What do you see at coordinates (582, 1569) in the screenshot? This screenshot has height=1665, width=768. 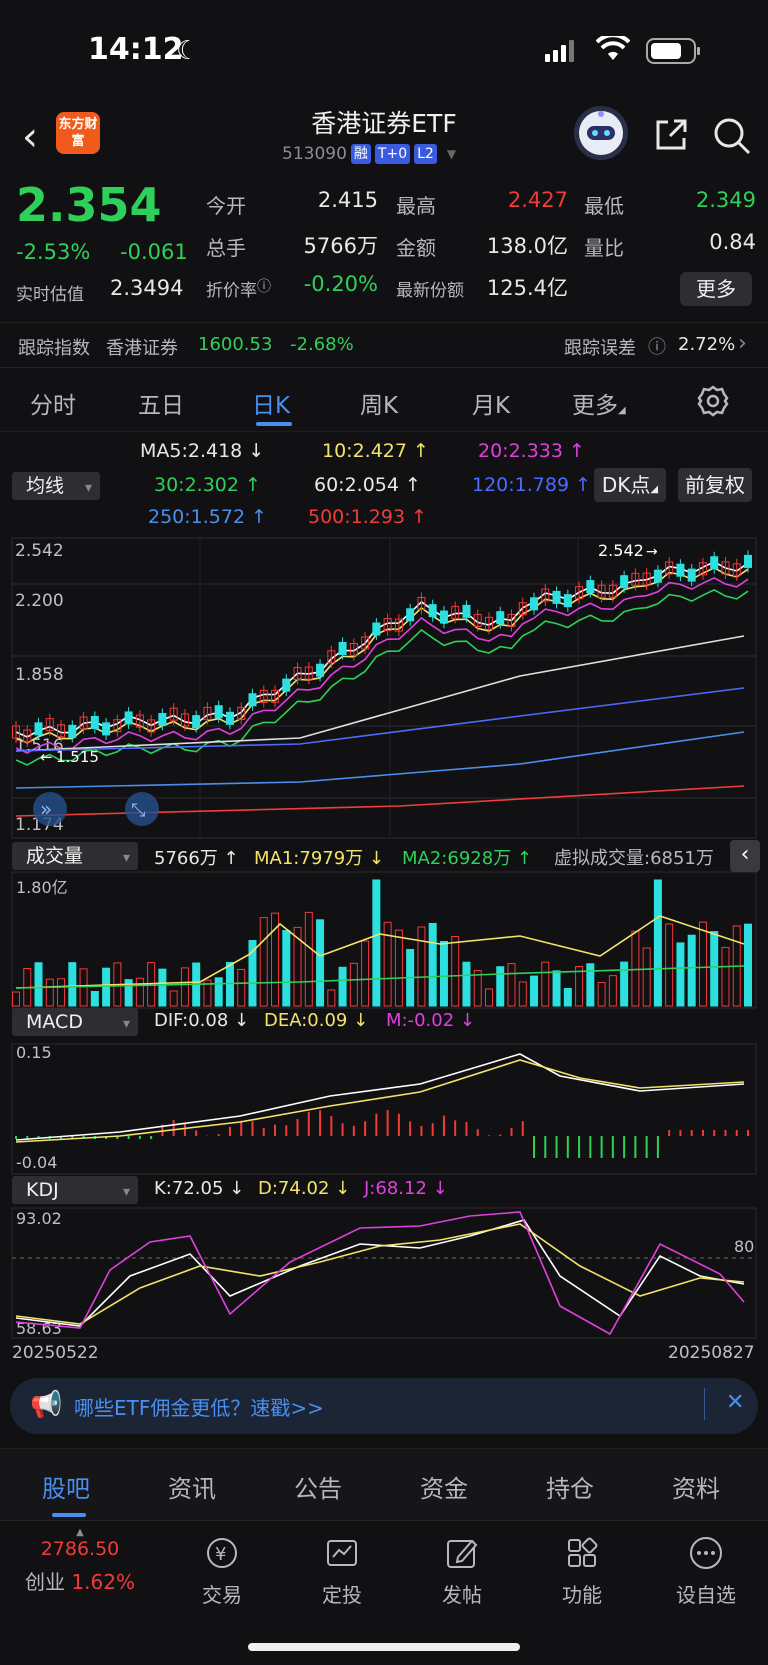 I see `functions-button: 功能` at bounding box center [582, 1569].